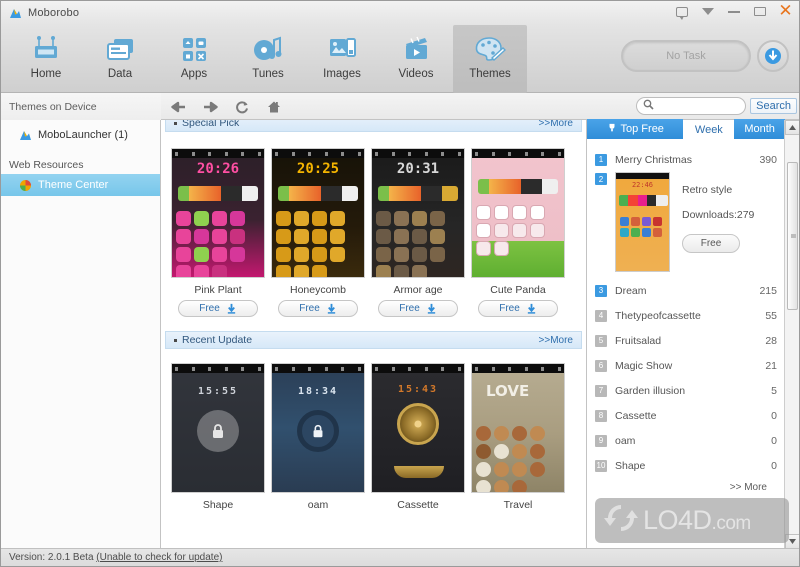 The width and height of the screenshot is (800, 567). I want to click on download-arrow-icon, so click(773, 56).